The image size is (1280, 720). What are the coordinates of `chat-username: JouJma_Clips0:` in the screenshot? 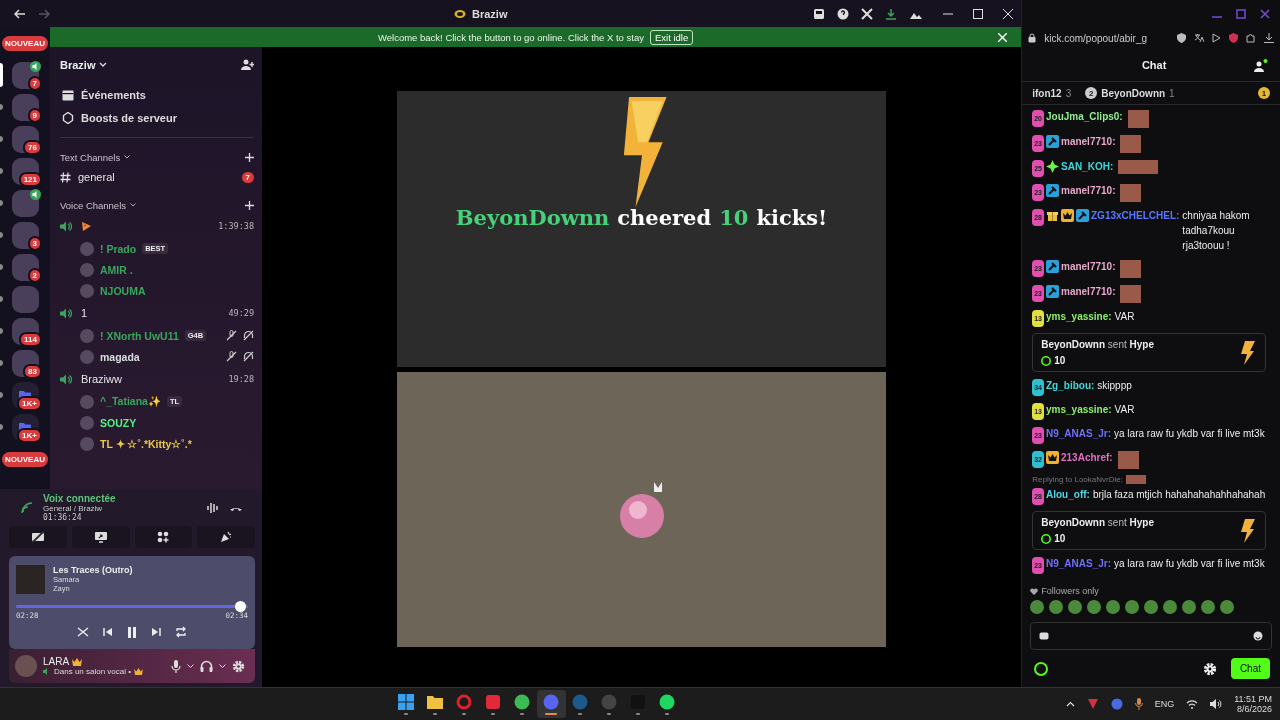 It's located at (1084, 116).